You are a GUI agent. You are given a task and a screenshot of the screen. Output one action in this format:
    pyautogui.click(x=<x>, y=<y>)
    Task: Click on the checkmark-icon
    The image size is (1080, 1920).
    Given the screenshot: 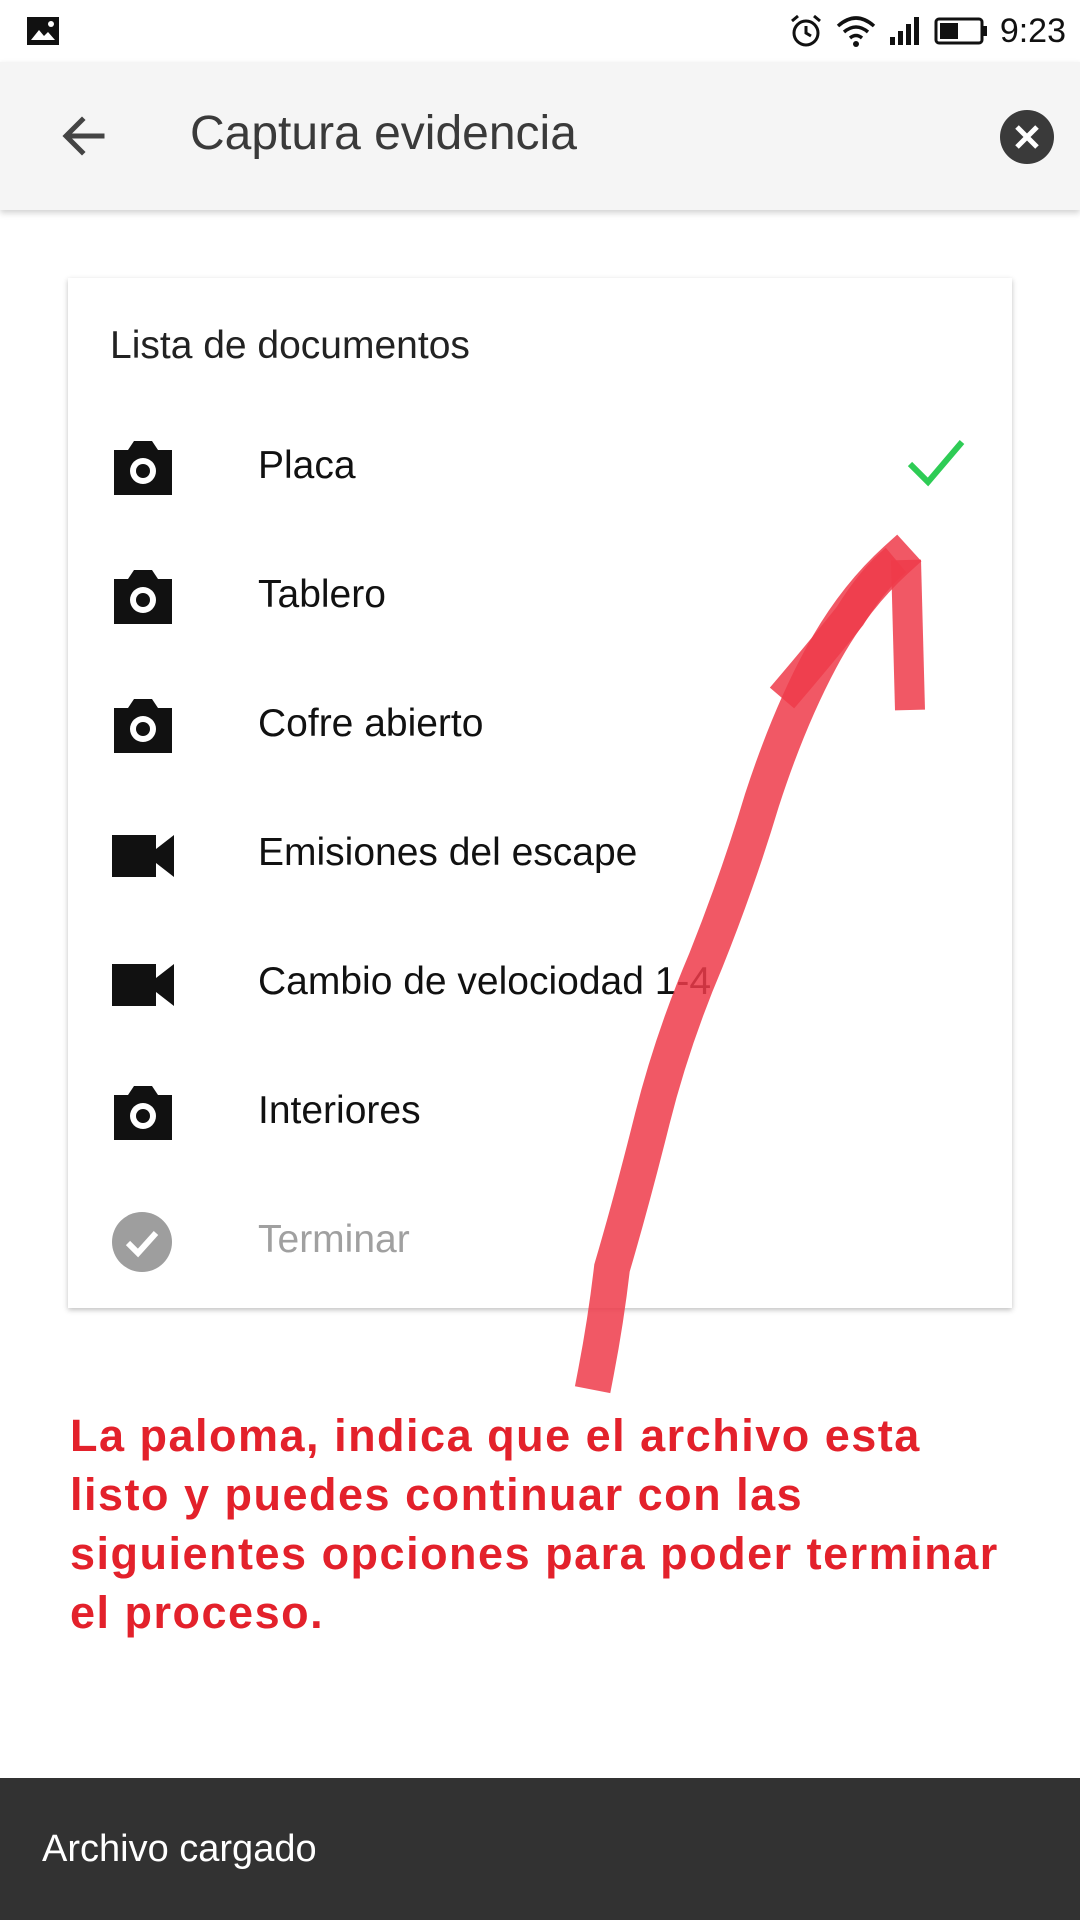 What is the action you would take?
    pyautogui.click(x=936, y=463)
    